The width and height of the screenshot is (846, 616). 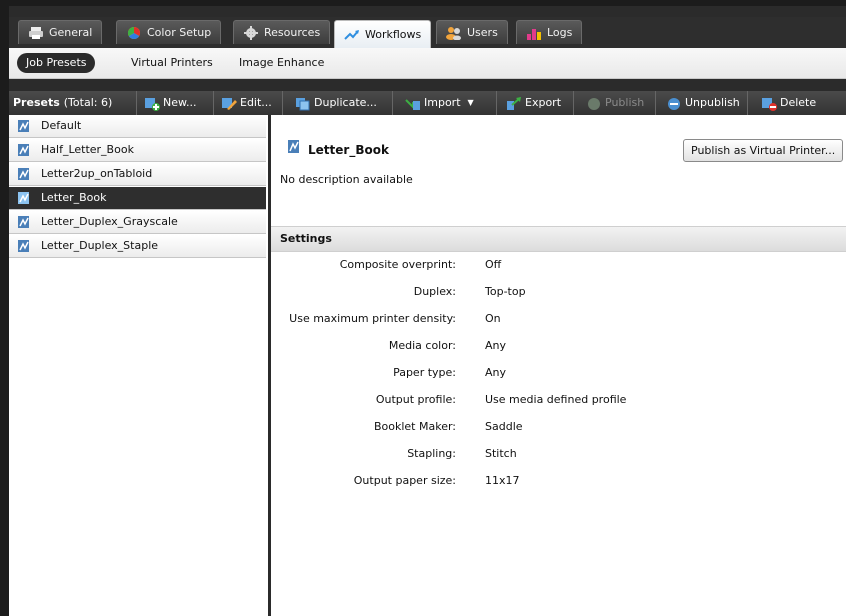 What do you see at coordinates (109, 221) in the screenshot?
I see `preset-label: Letter_Duplex_Grayscale` at bounding box center [109, 221].